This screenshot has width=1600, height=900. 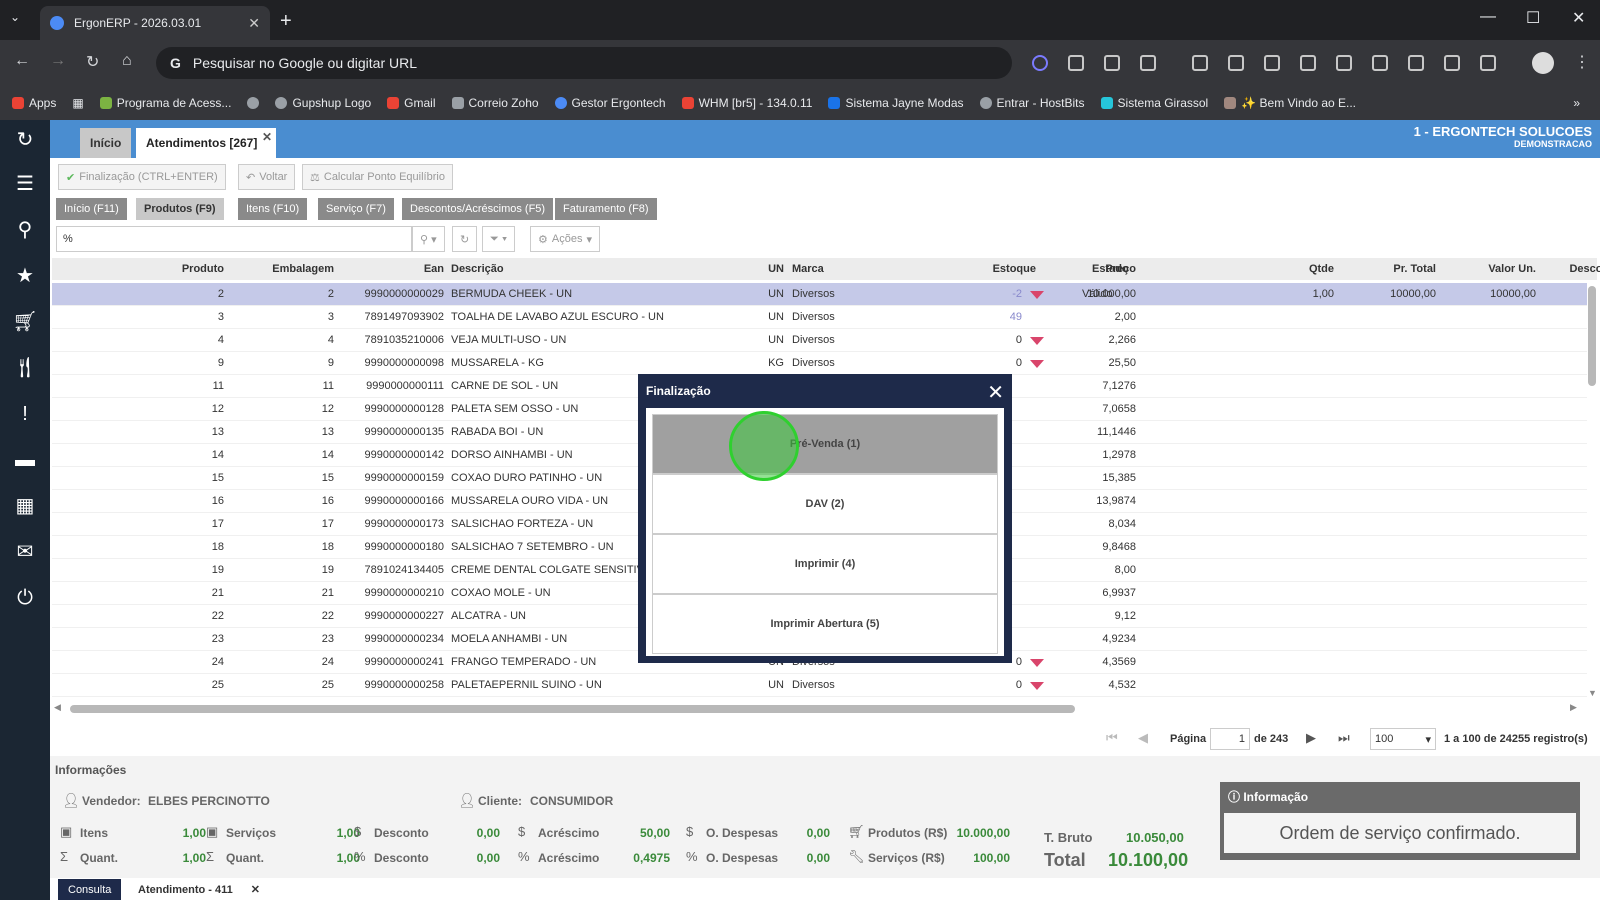 I want to click on utensils-icon: 🍴︎, so click(x=25, y=368).